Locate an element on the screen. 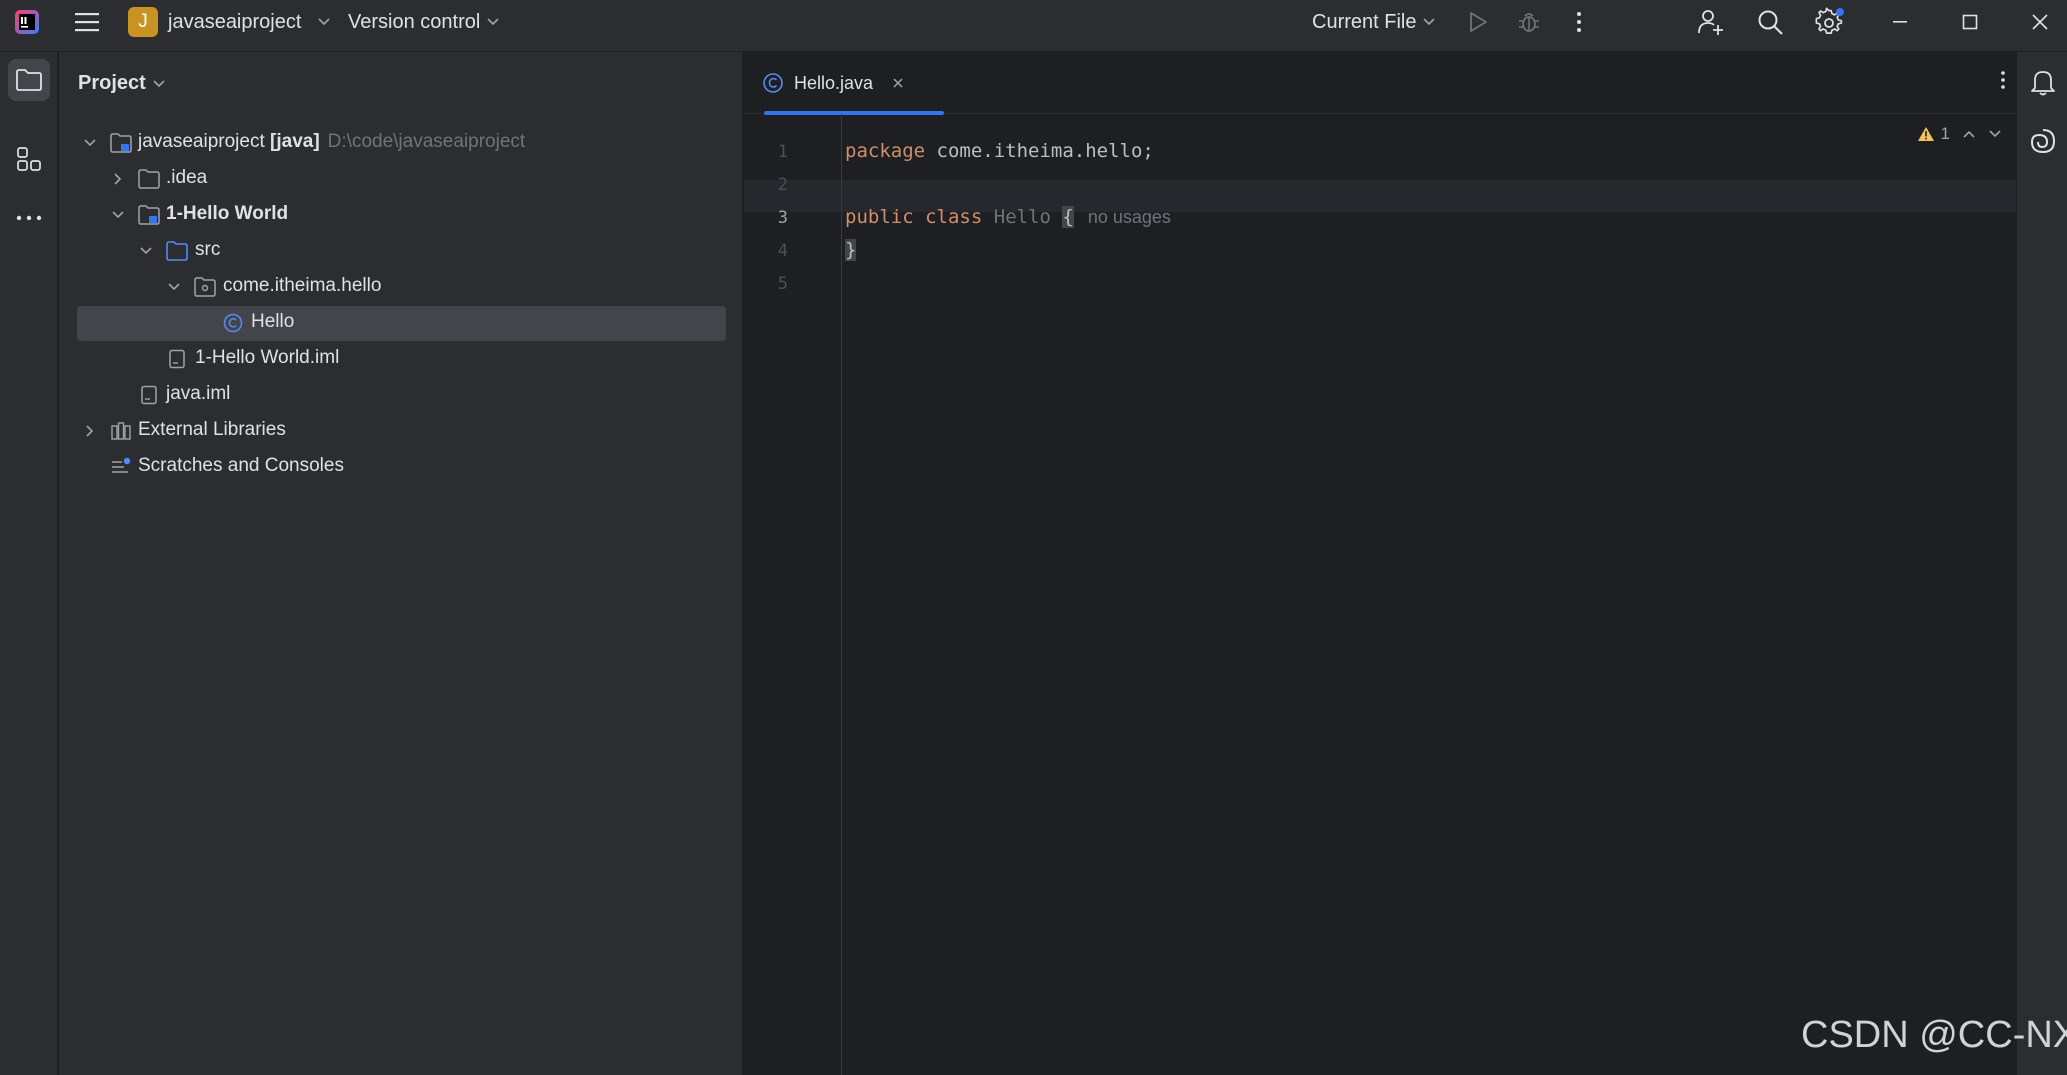  line-number-gutter: 1 2 3 4 5 is located at coordinates (793, 594).